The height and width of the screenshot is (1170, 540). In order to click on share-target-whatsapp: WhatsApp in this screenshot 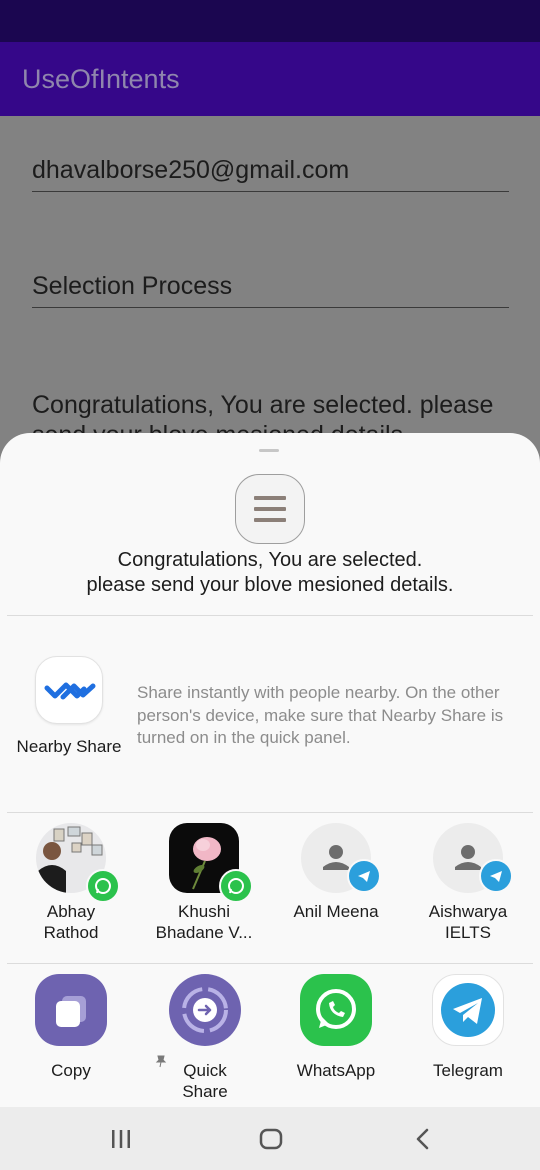, I will do `click(336, 1039)`.